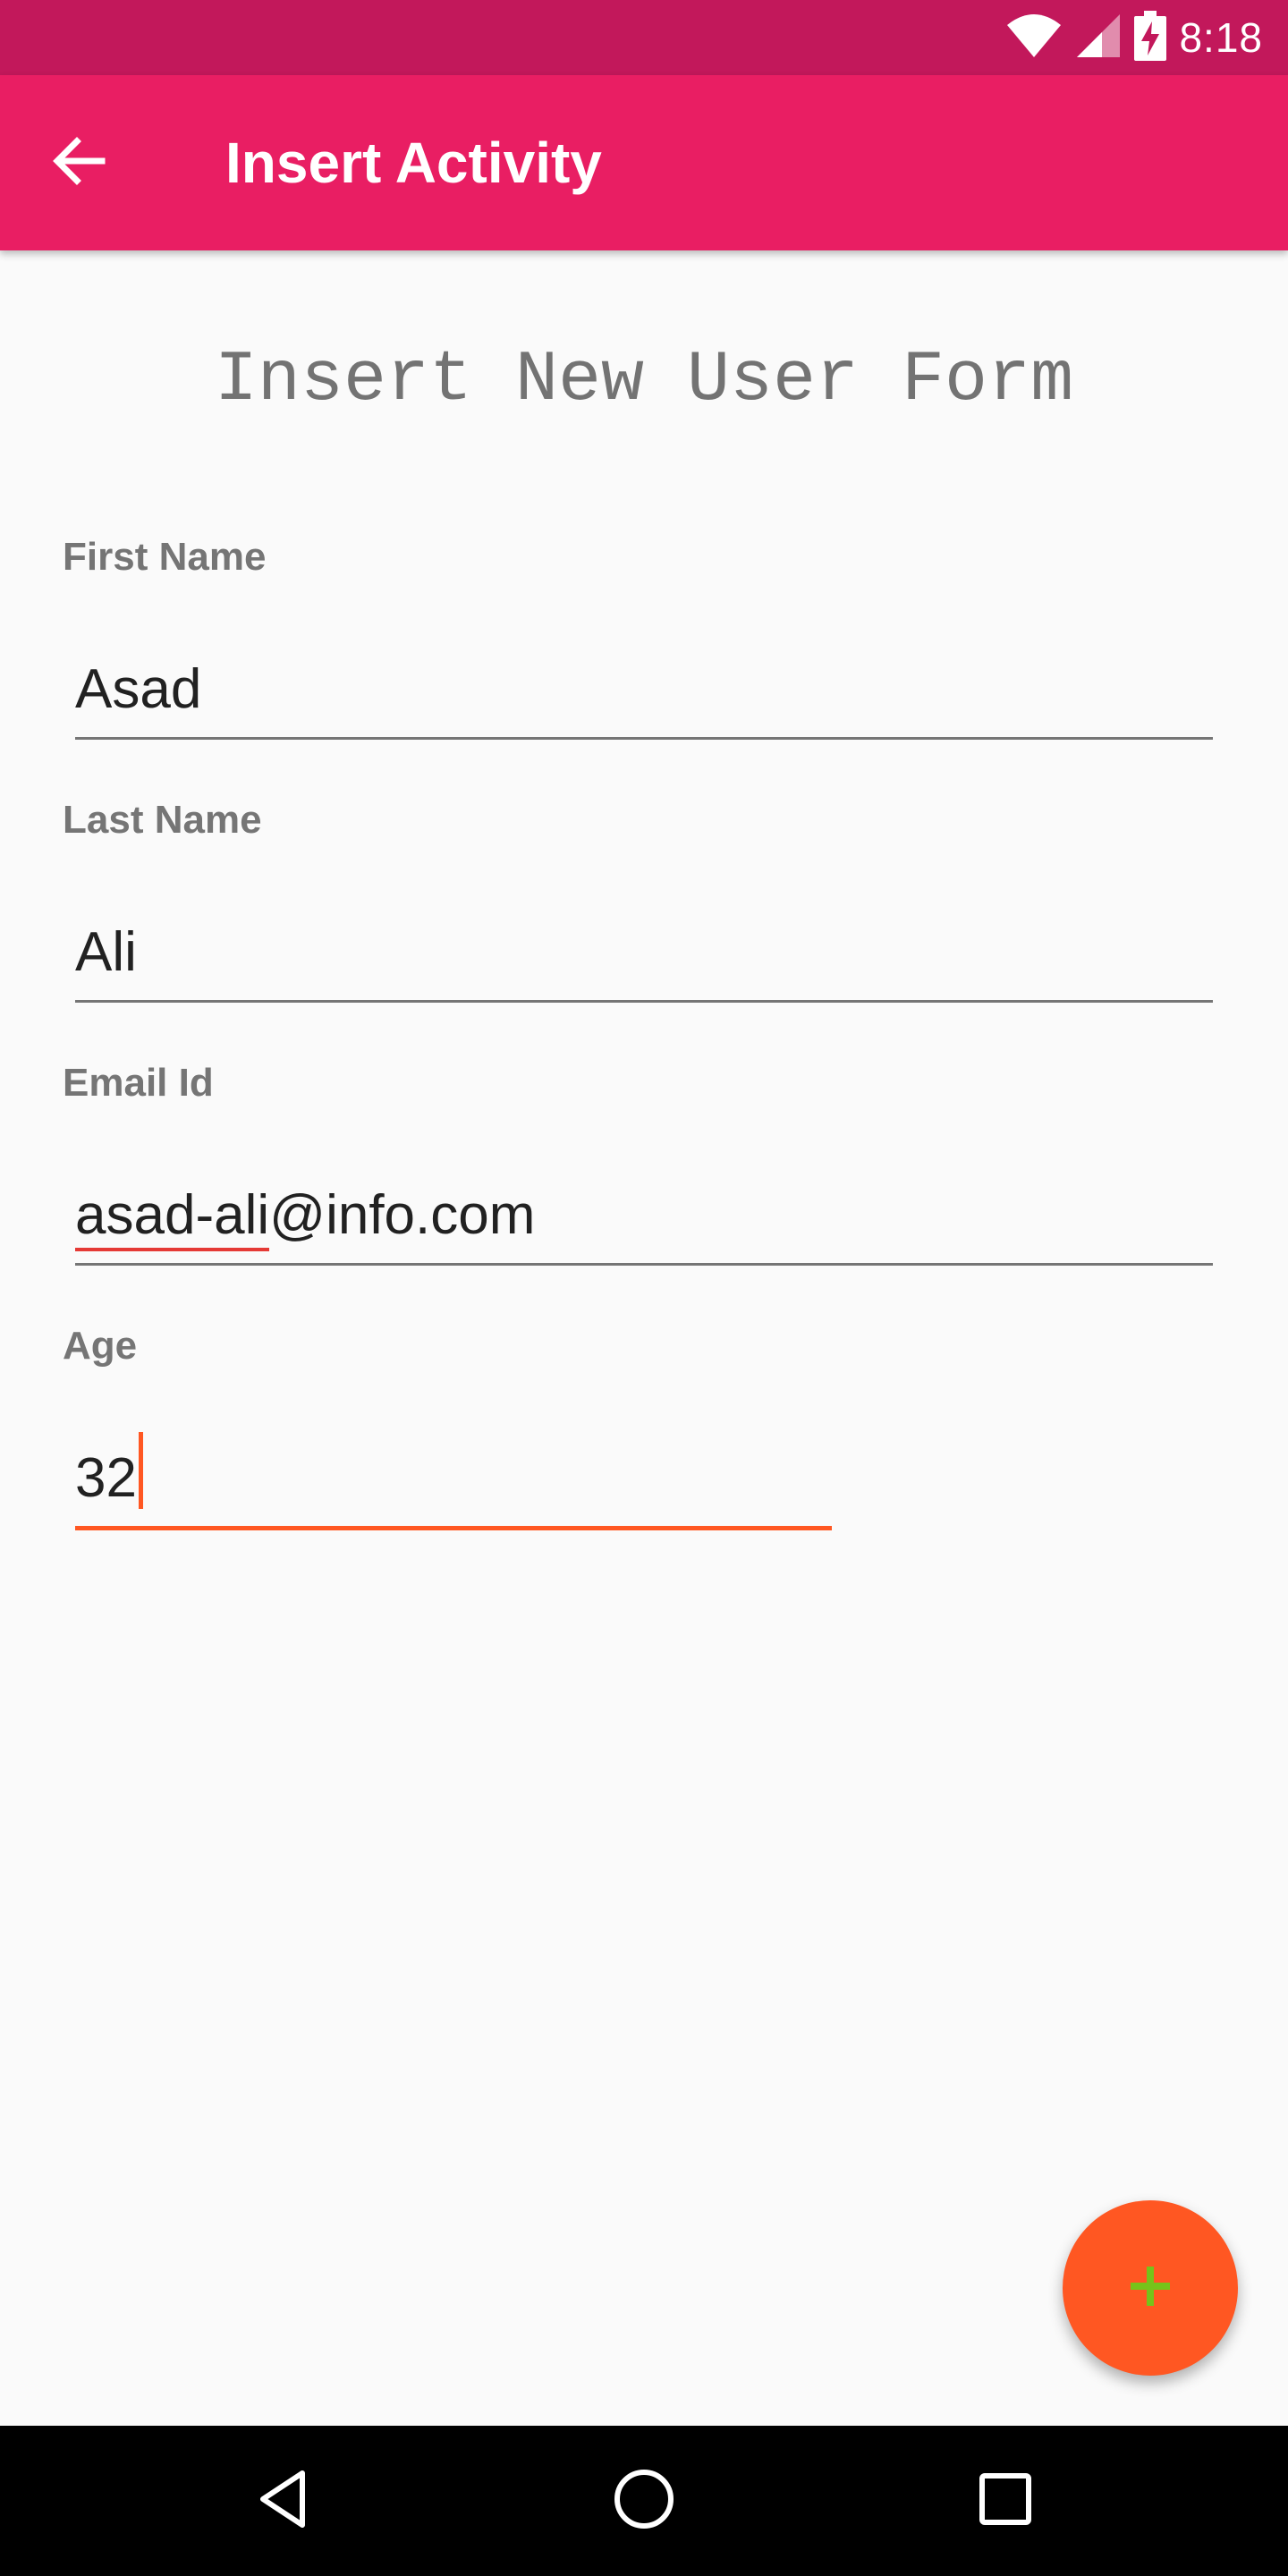 This screenshot has height=2576, width=1288. I want to click on recents-square-icon, so click(1005, 2501).